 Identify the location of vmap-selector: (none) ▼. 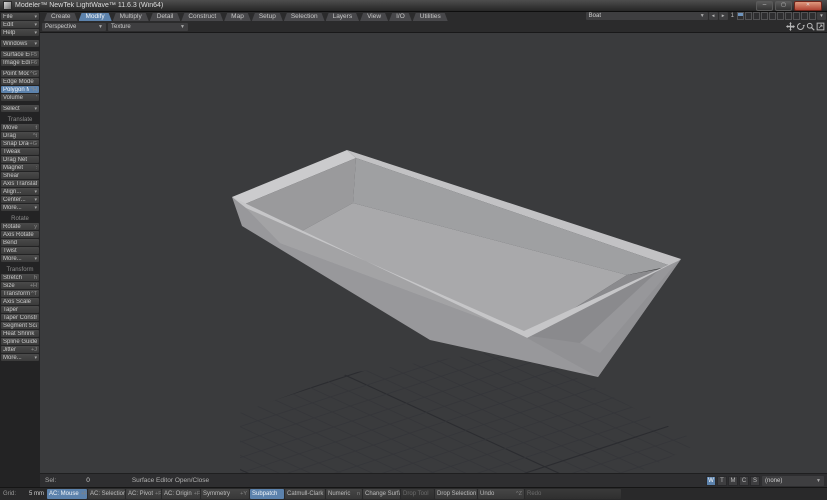
(793, 480).